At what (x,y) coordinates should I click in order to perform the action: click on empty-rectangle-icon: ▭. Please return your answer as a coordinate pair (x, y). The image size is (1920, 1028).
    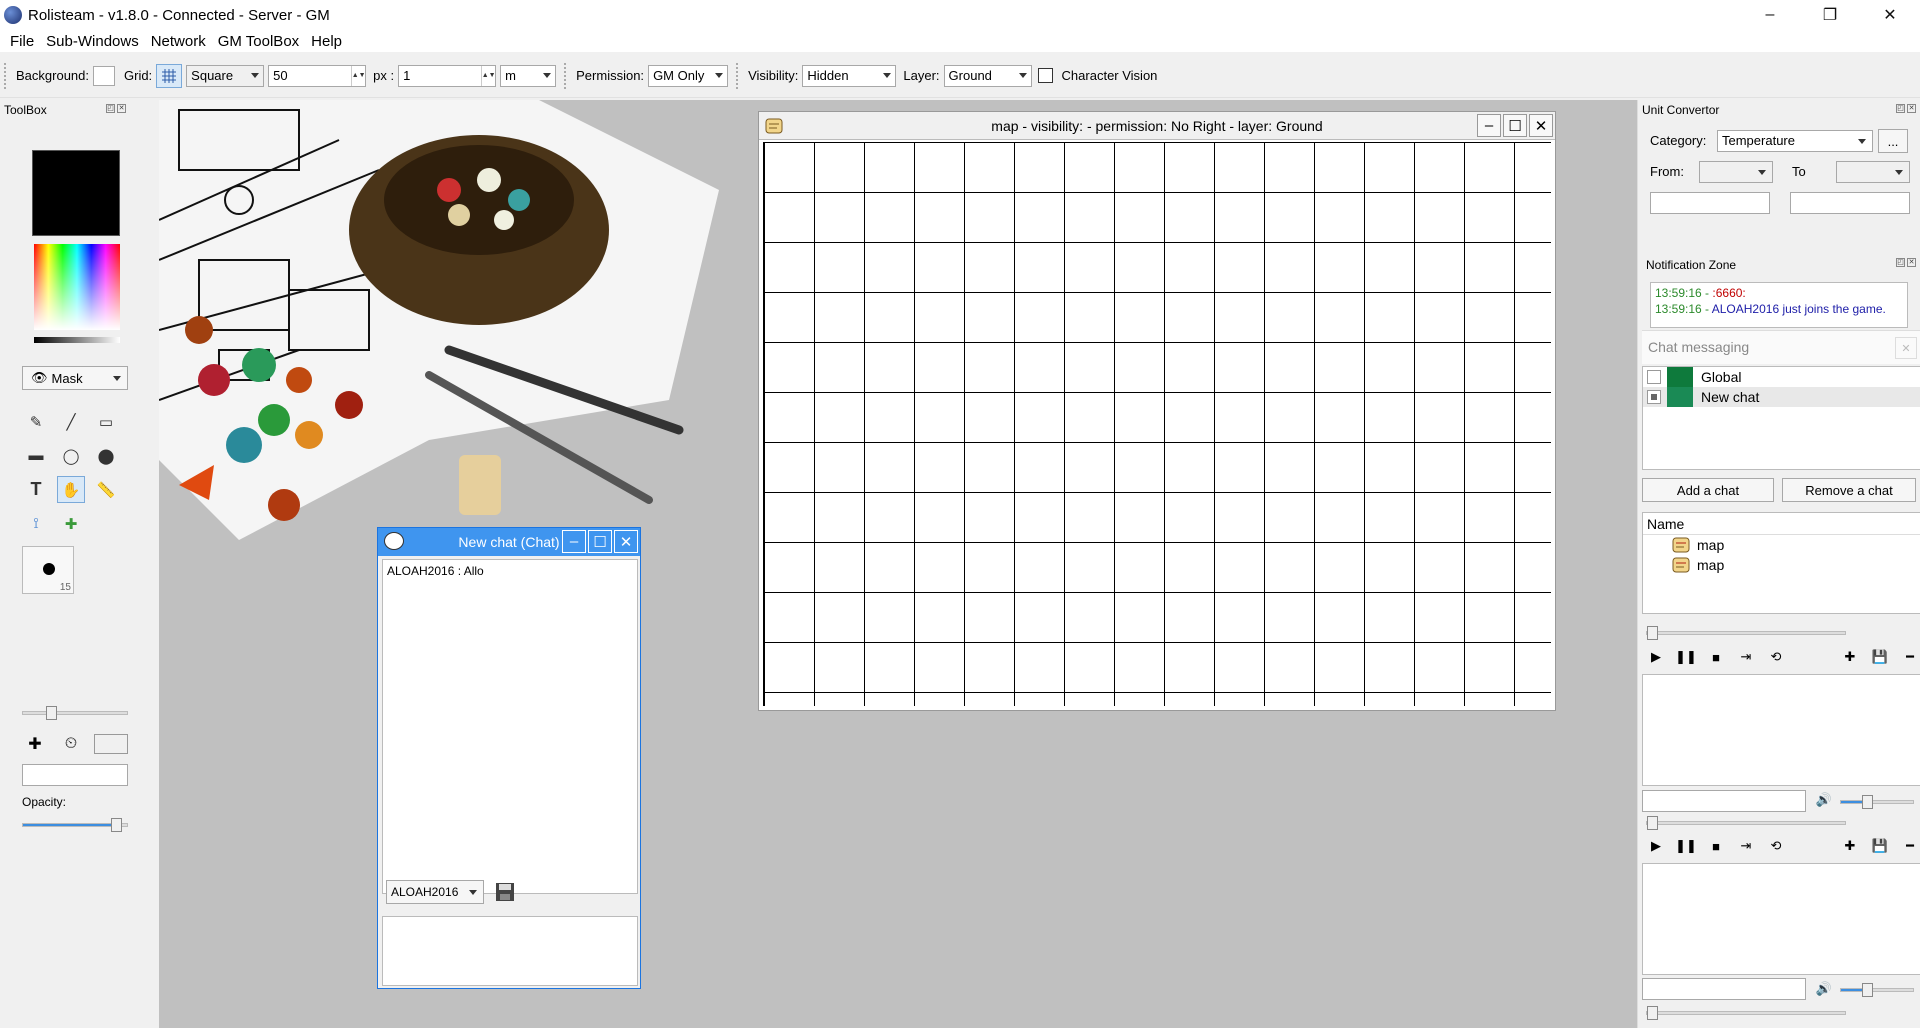
    Looking at the image, I should click on (106, 421).